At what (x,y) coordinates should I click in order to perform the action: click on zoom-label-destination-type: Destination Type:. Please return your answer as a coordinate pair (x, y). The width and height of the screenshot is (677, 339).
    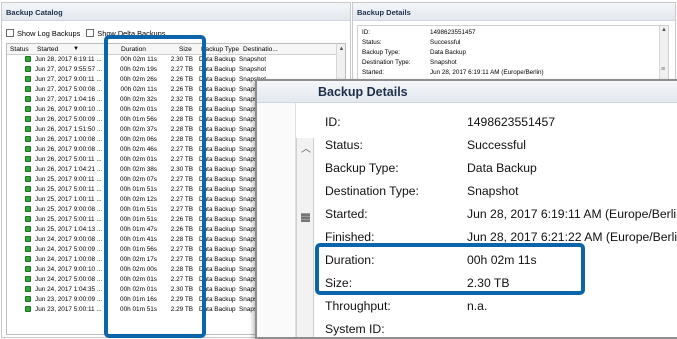
    Looking at the image, I should click on (372, 191).